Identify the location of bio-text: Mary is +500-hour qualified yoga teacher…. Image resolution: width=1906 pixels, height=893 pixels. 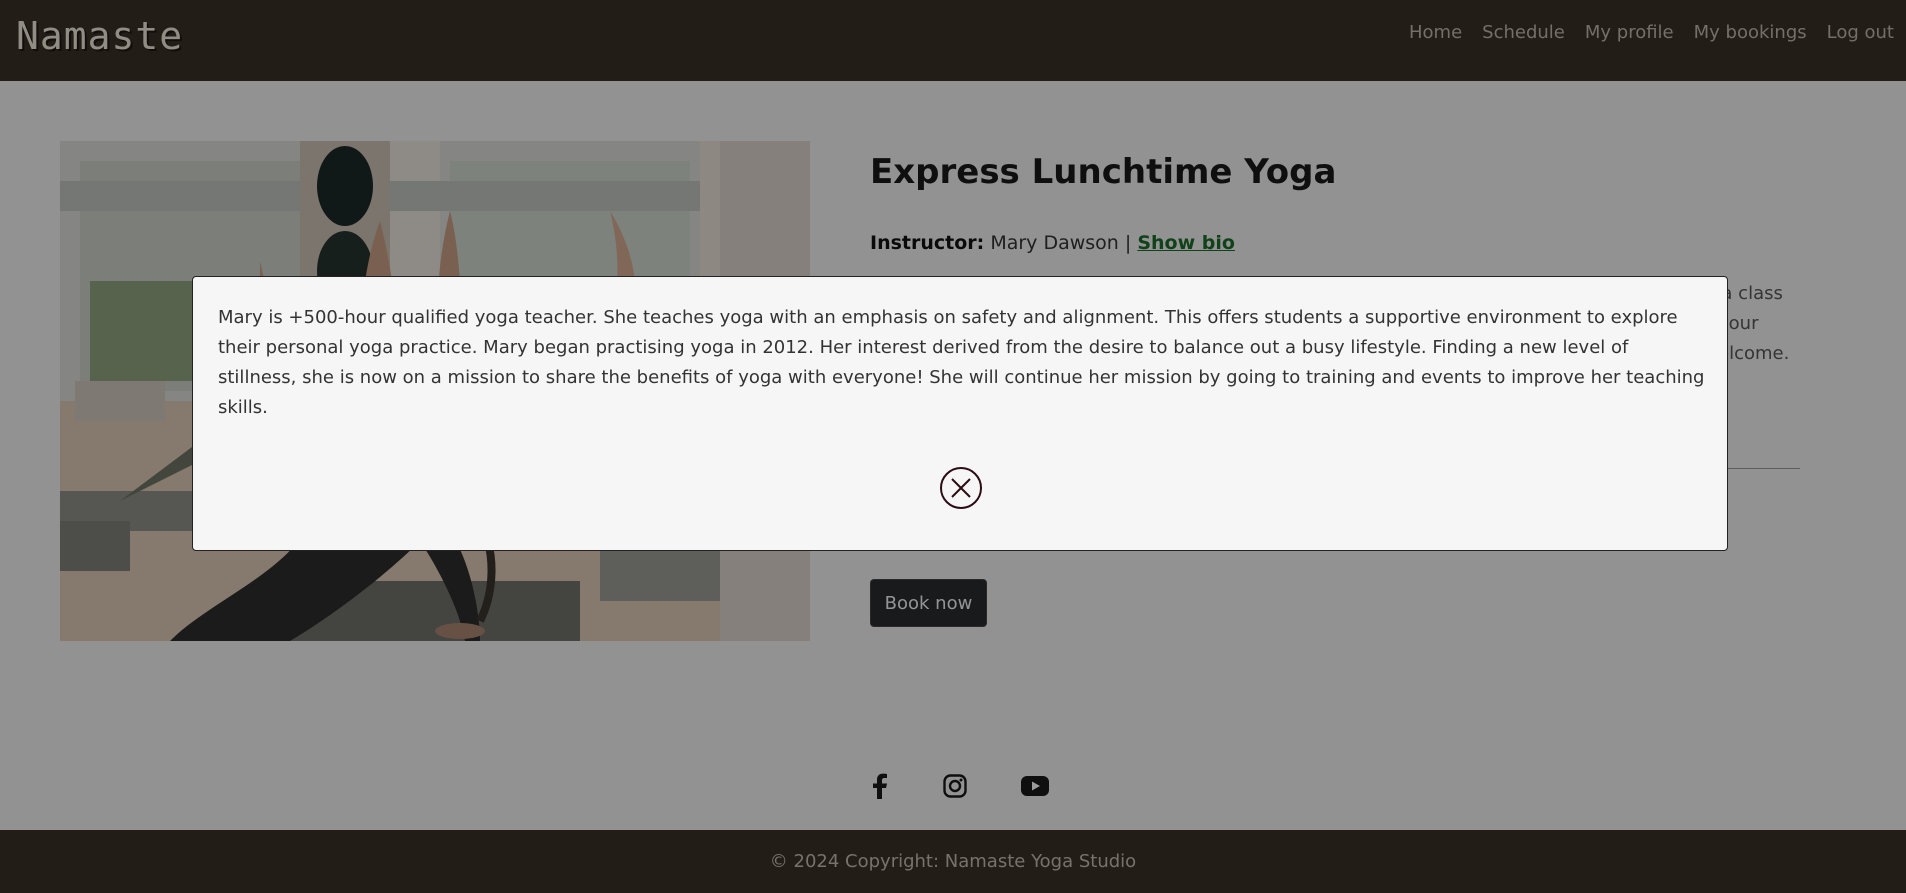
(961, 362).